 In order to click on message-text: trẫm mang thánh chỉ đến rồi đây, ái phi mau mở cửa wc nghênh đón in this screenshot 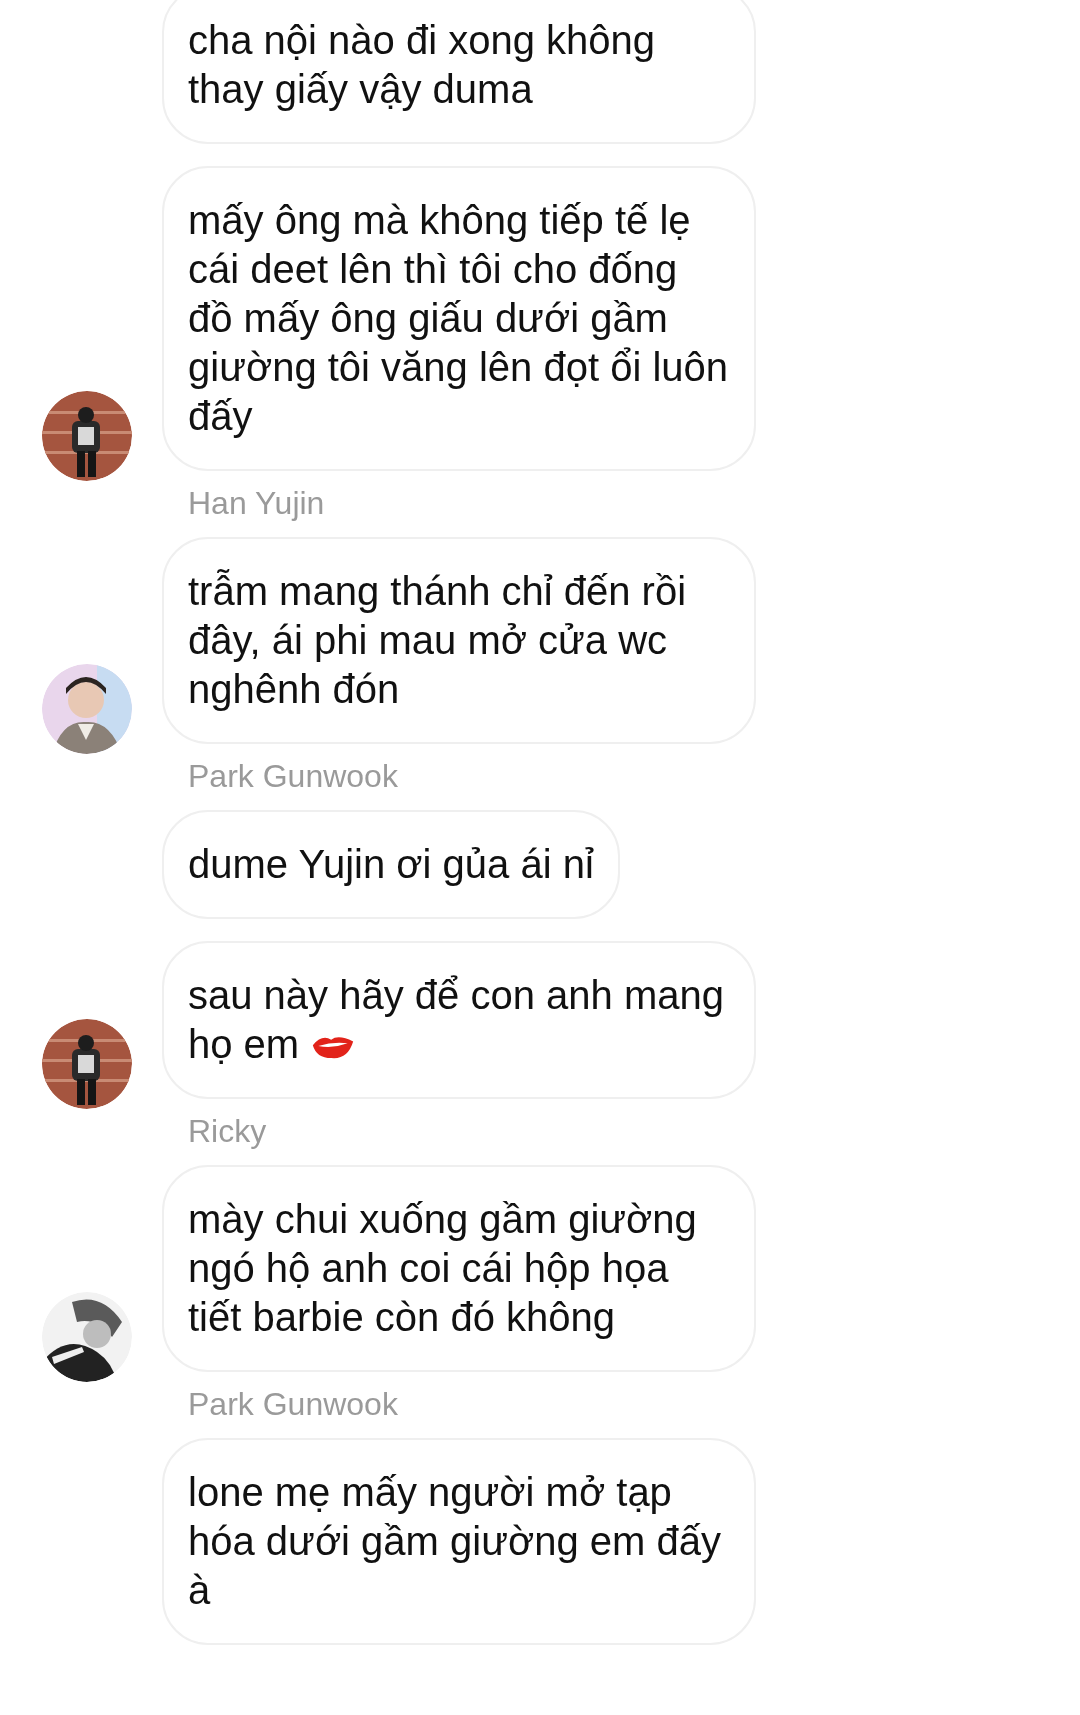, I will do `click(438, 640)`.